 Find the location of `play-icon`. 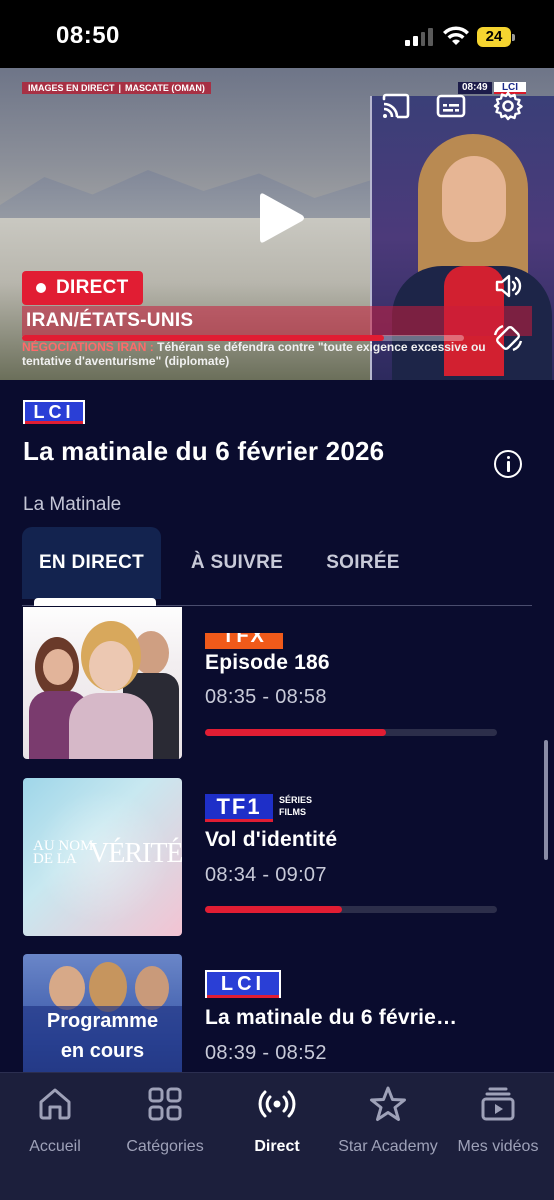

play-icon is located at coordinates (281, 218).